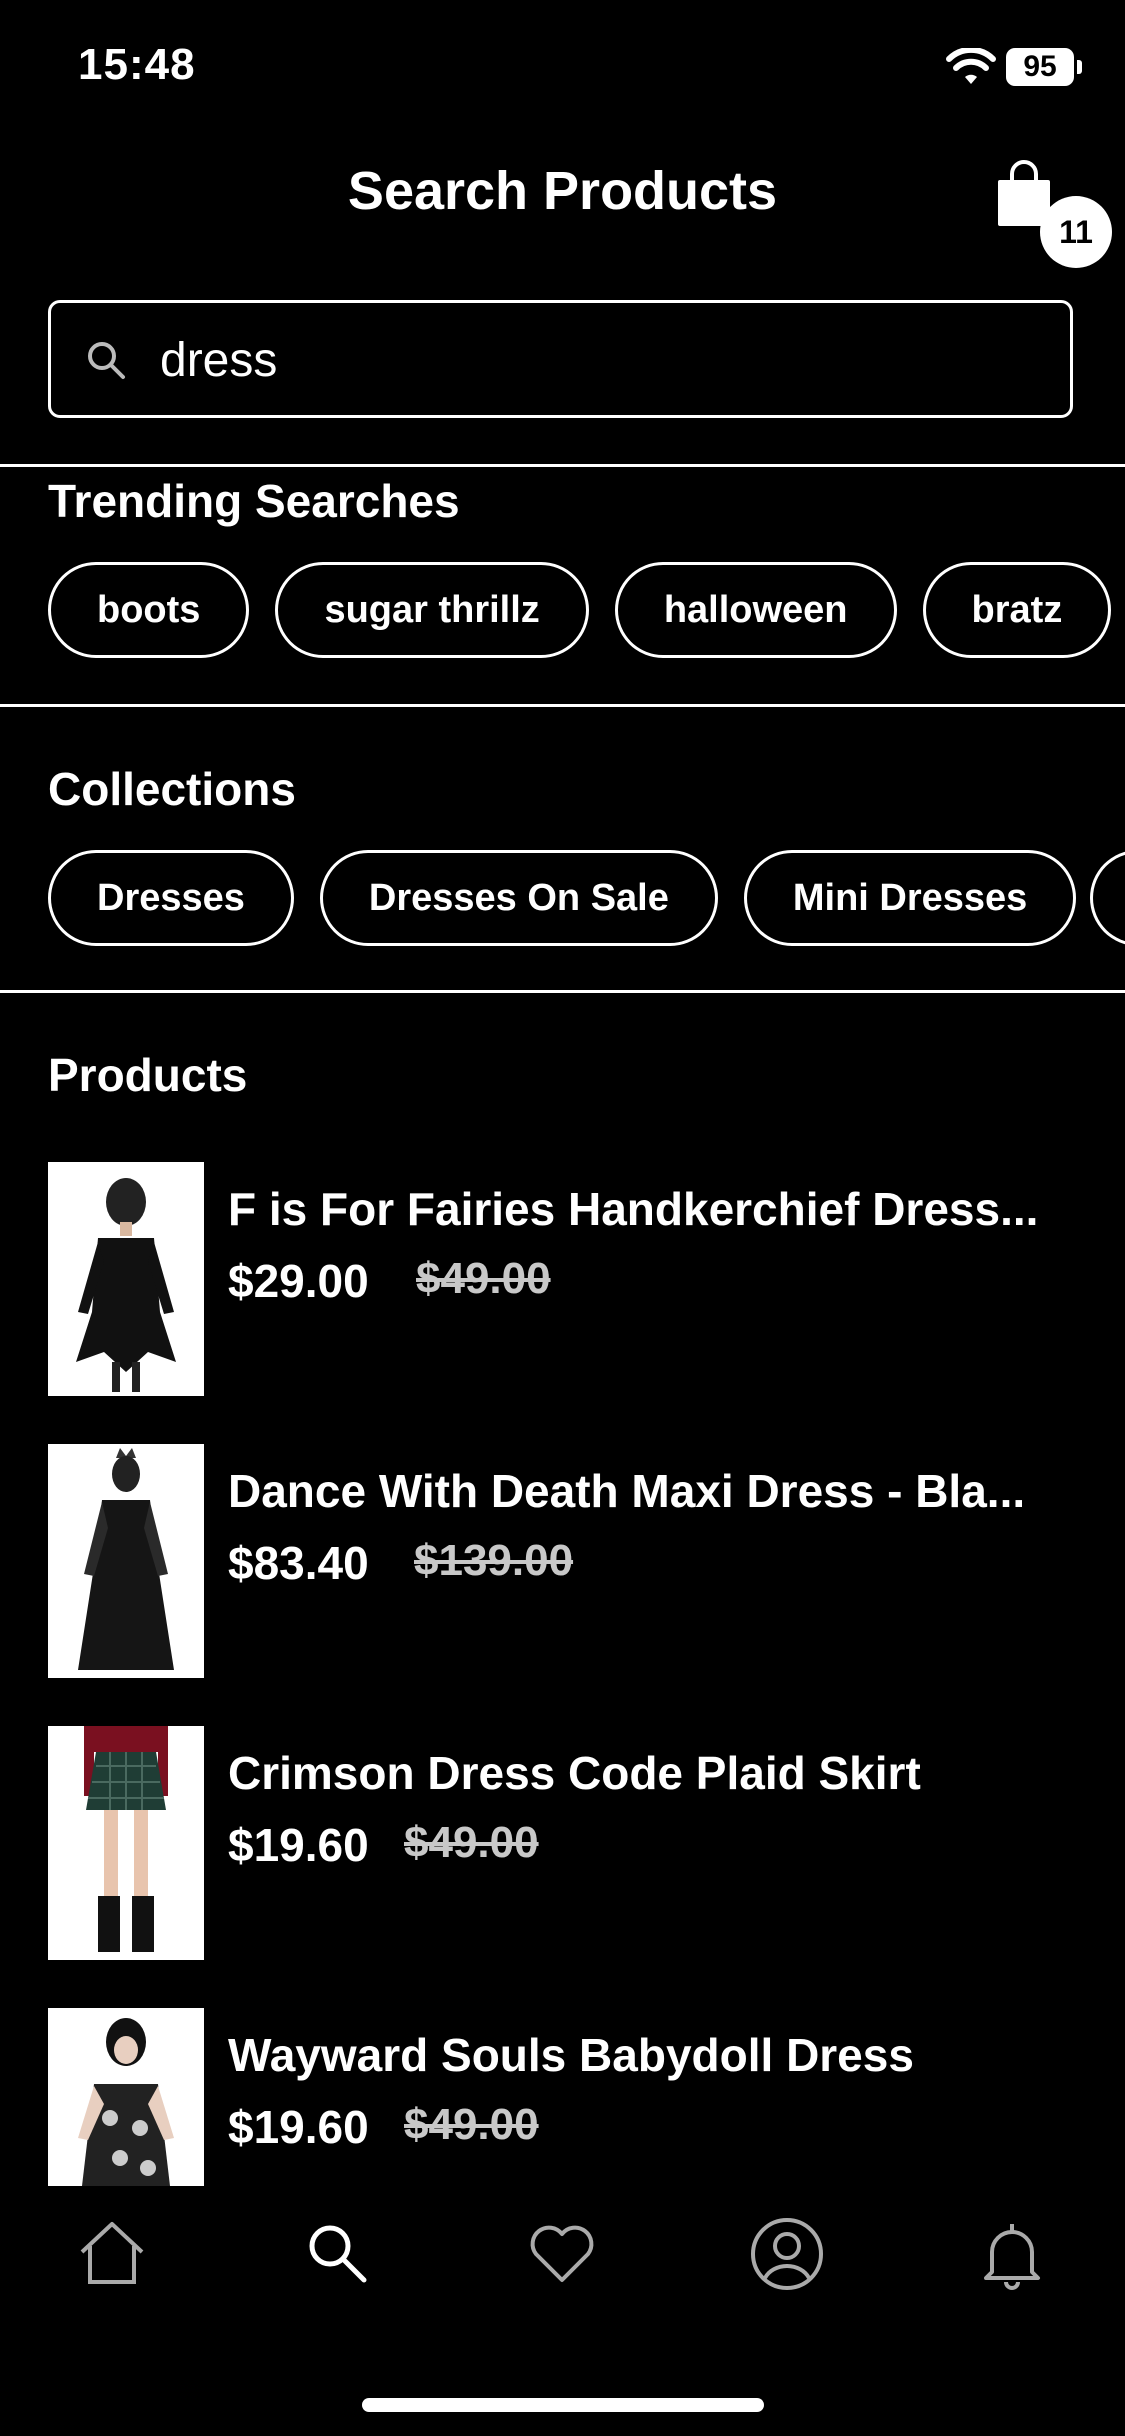 This screenshot has width=1125, height=2436. Describe the element at coordinates (254, 501) in the screenshot. I see `trending-title: Trending Searches` at that location.